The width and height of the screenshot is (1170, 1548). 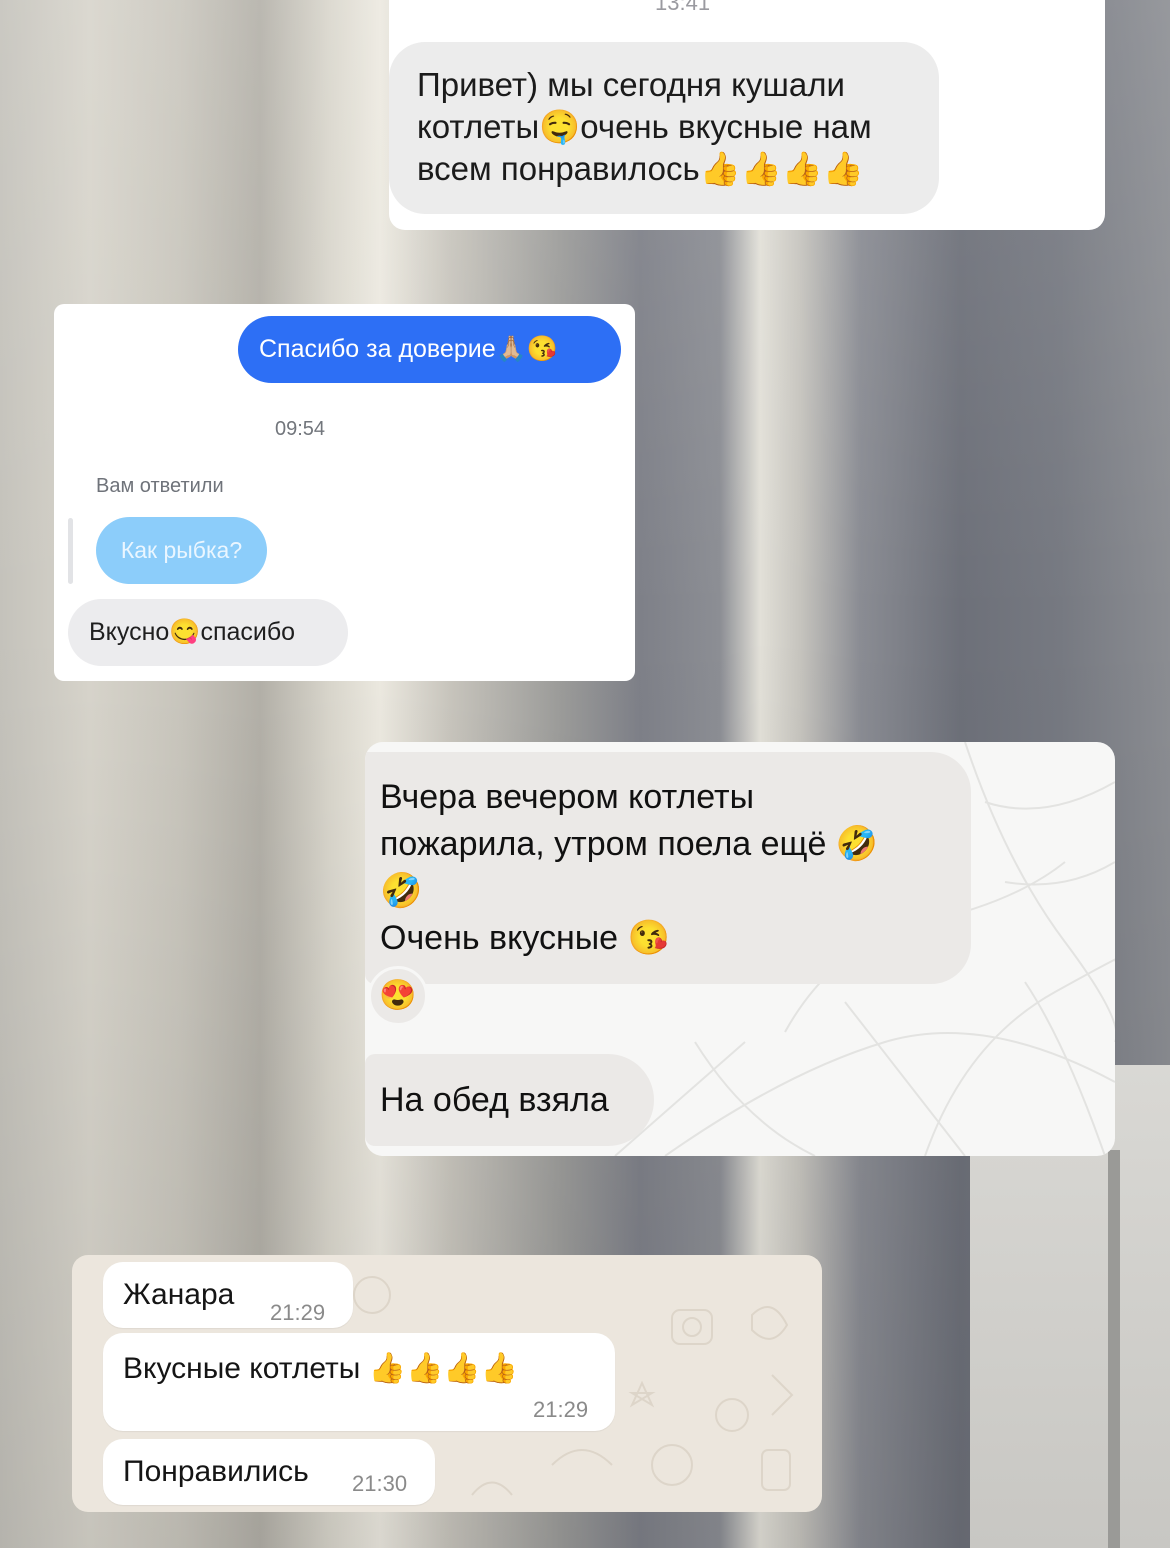 What do you see at coordinates (179, 1294) in the screenshot?
I see `message-text: Жанара` at bounding box center [179, 1294].